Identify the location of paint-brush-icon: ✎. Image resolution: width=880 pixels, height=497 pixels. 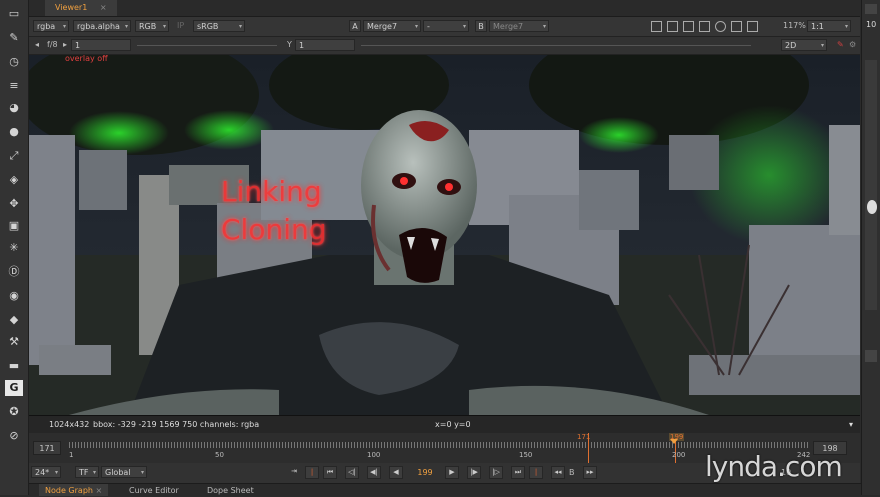
(14, 38).